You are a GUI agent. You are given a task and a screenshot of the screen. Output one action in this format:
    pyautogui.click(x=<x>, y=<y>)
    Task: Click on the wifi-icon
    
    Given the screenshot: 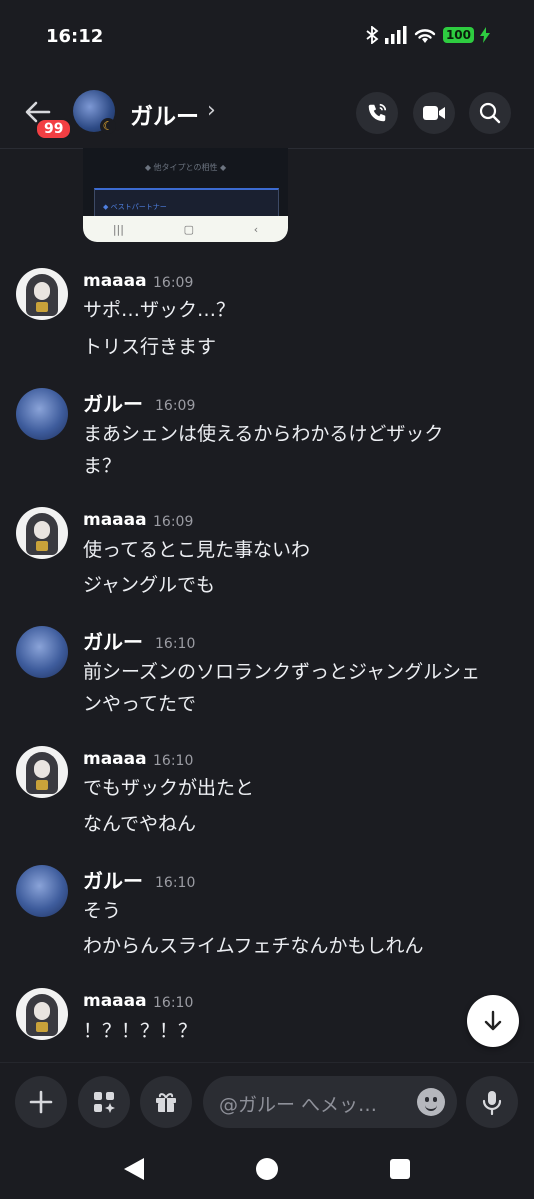 What is the action you would take?
    pyautogui.click(x=425, y=36)
    